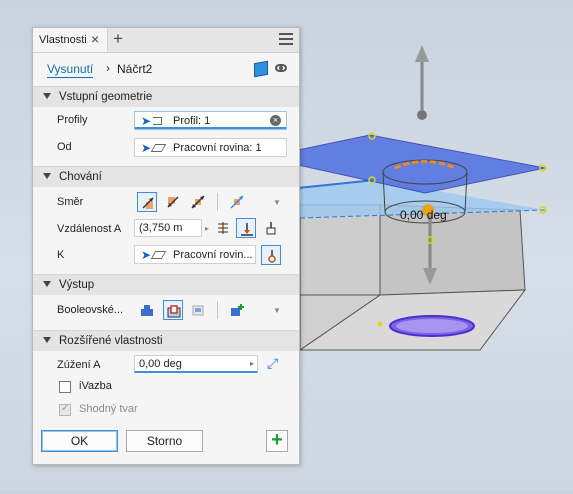 The image size is (573, 494). What do you see at coordinates (77, 285) in the screenshot?
I see `section-title: Výstup` at bounding box center [77, 285].